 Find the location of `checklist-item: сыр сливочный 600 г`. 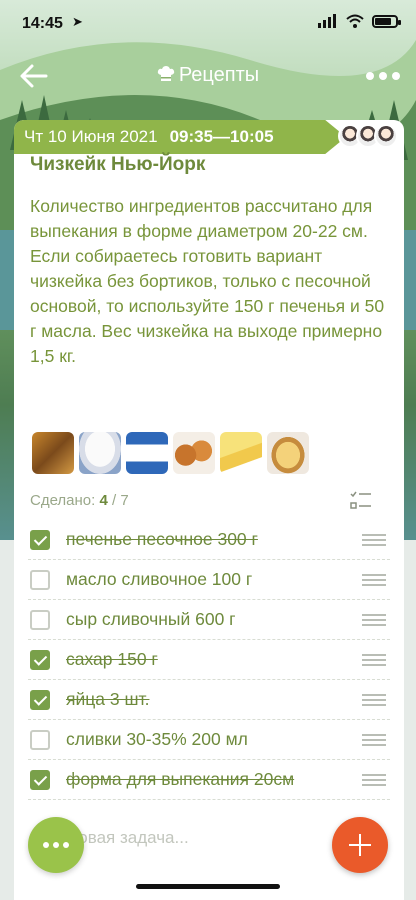

checklist-item: сыр сливочный 600 г is located at coordinates (209, 620).